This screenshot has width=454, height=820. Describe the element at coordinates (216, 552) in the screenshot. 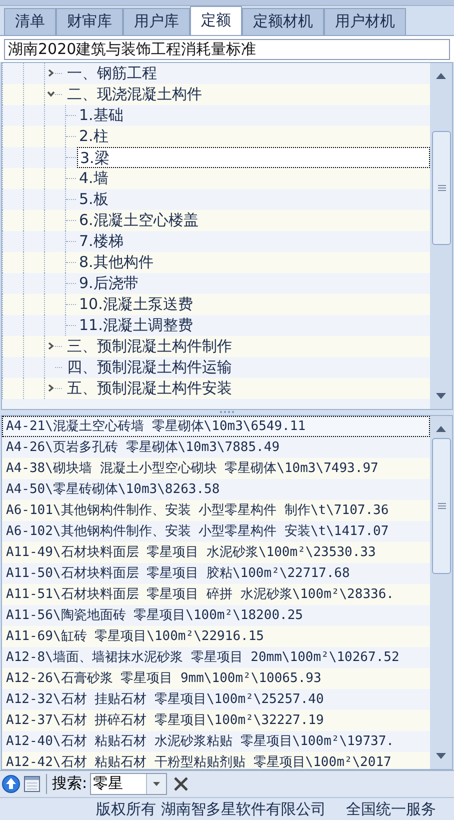

I see `result-row: A11-49\石材块料面层 零星项目 水泥砂浆\100m²\23530.33` at that location.